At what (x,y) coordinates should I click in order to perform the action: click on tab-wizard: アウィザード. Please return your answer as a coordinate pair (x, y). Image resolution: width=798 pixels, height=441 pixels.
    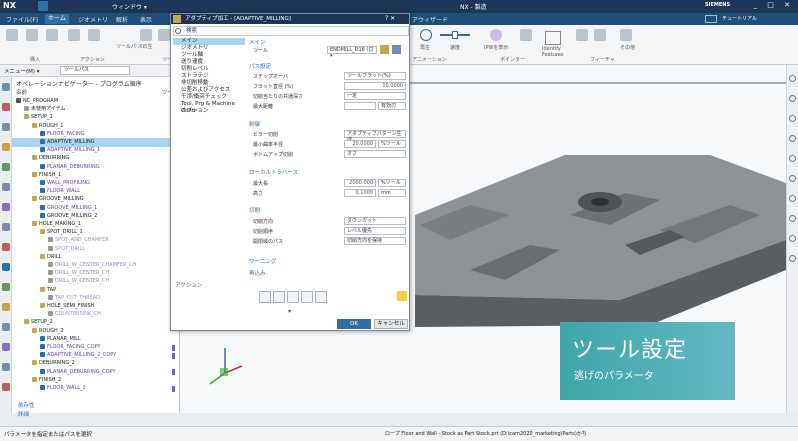
    Looking at the image, I should click on (430, 19).